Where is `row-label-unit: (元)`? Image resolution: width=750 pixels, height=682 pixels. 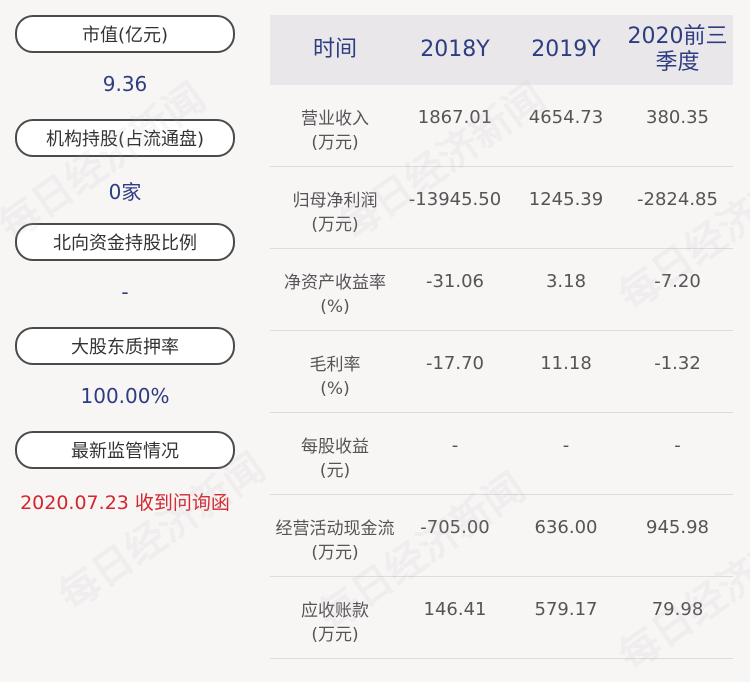 row-label-unit: (元) is located at coordinates (335, 471).